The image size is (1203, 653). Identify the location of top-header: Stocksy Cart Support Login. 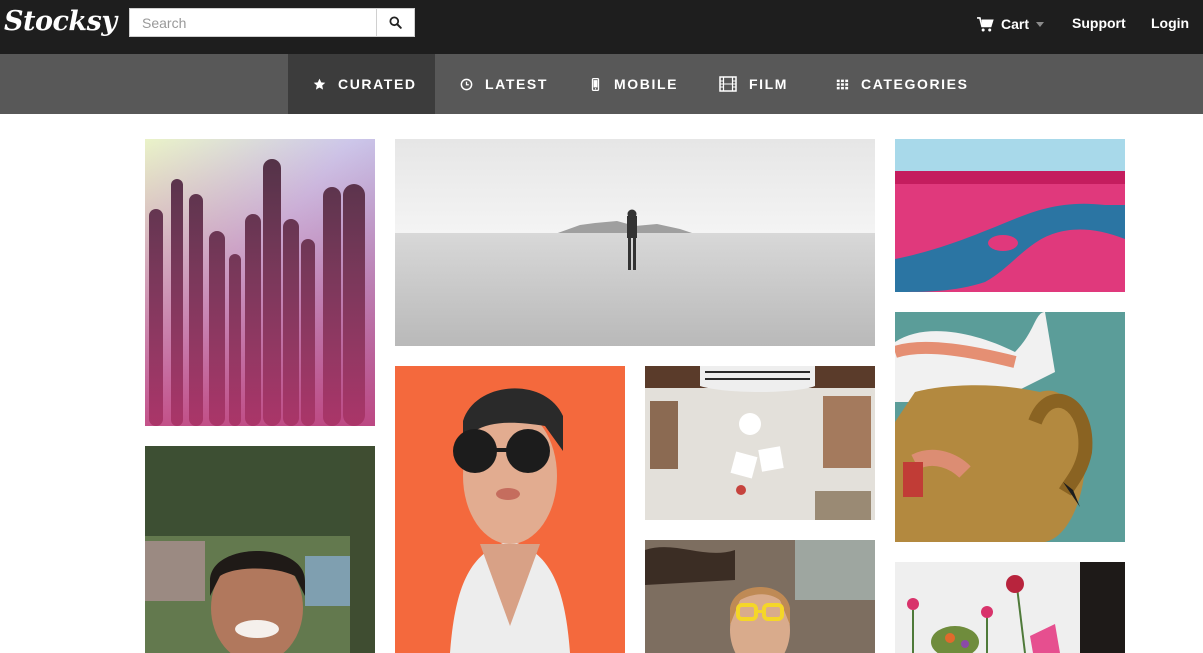
(601, 27).